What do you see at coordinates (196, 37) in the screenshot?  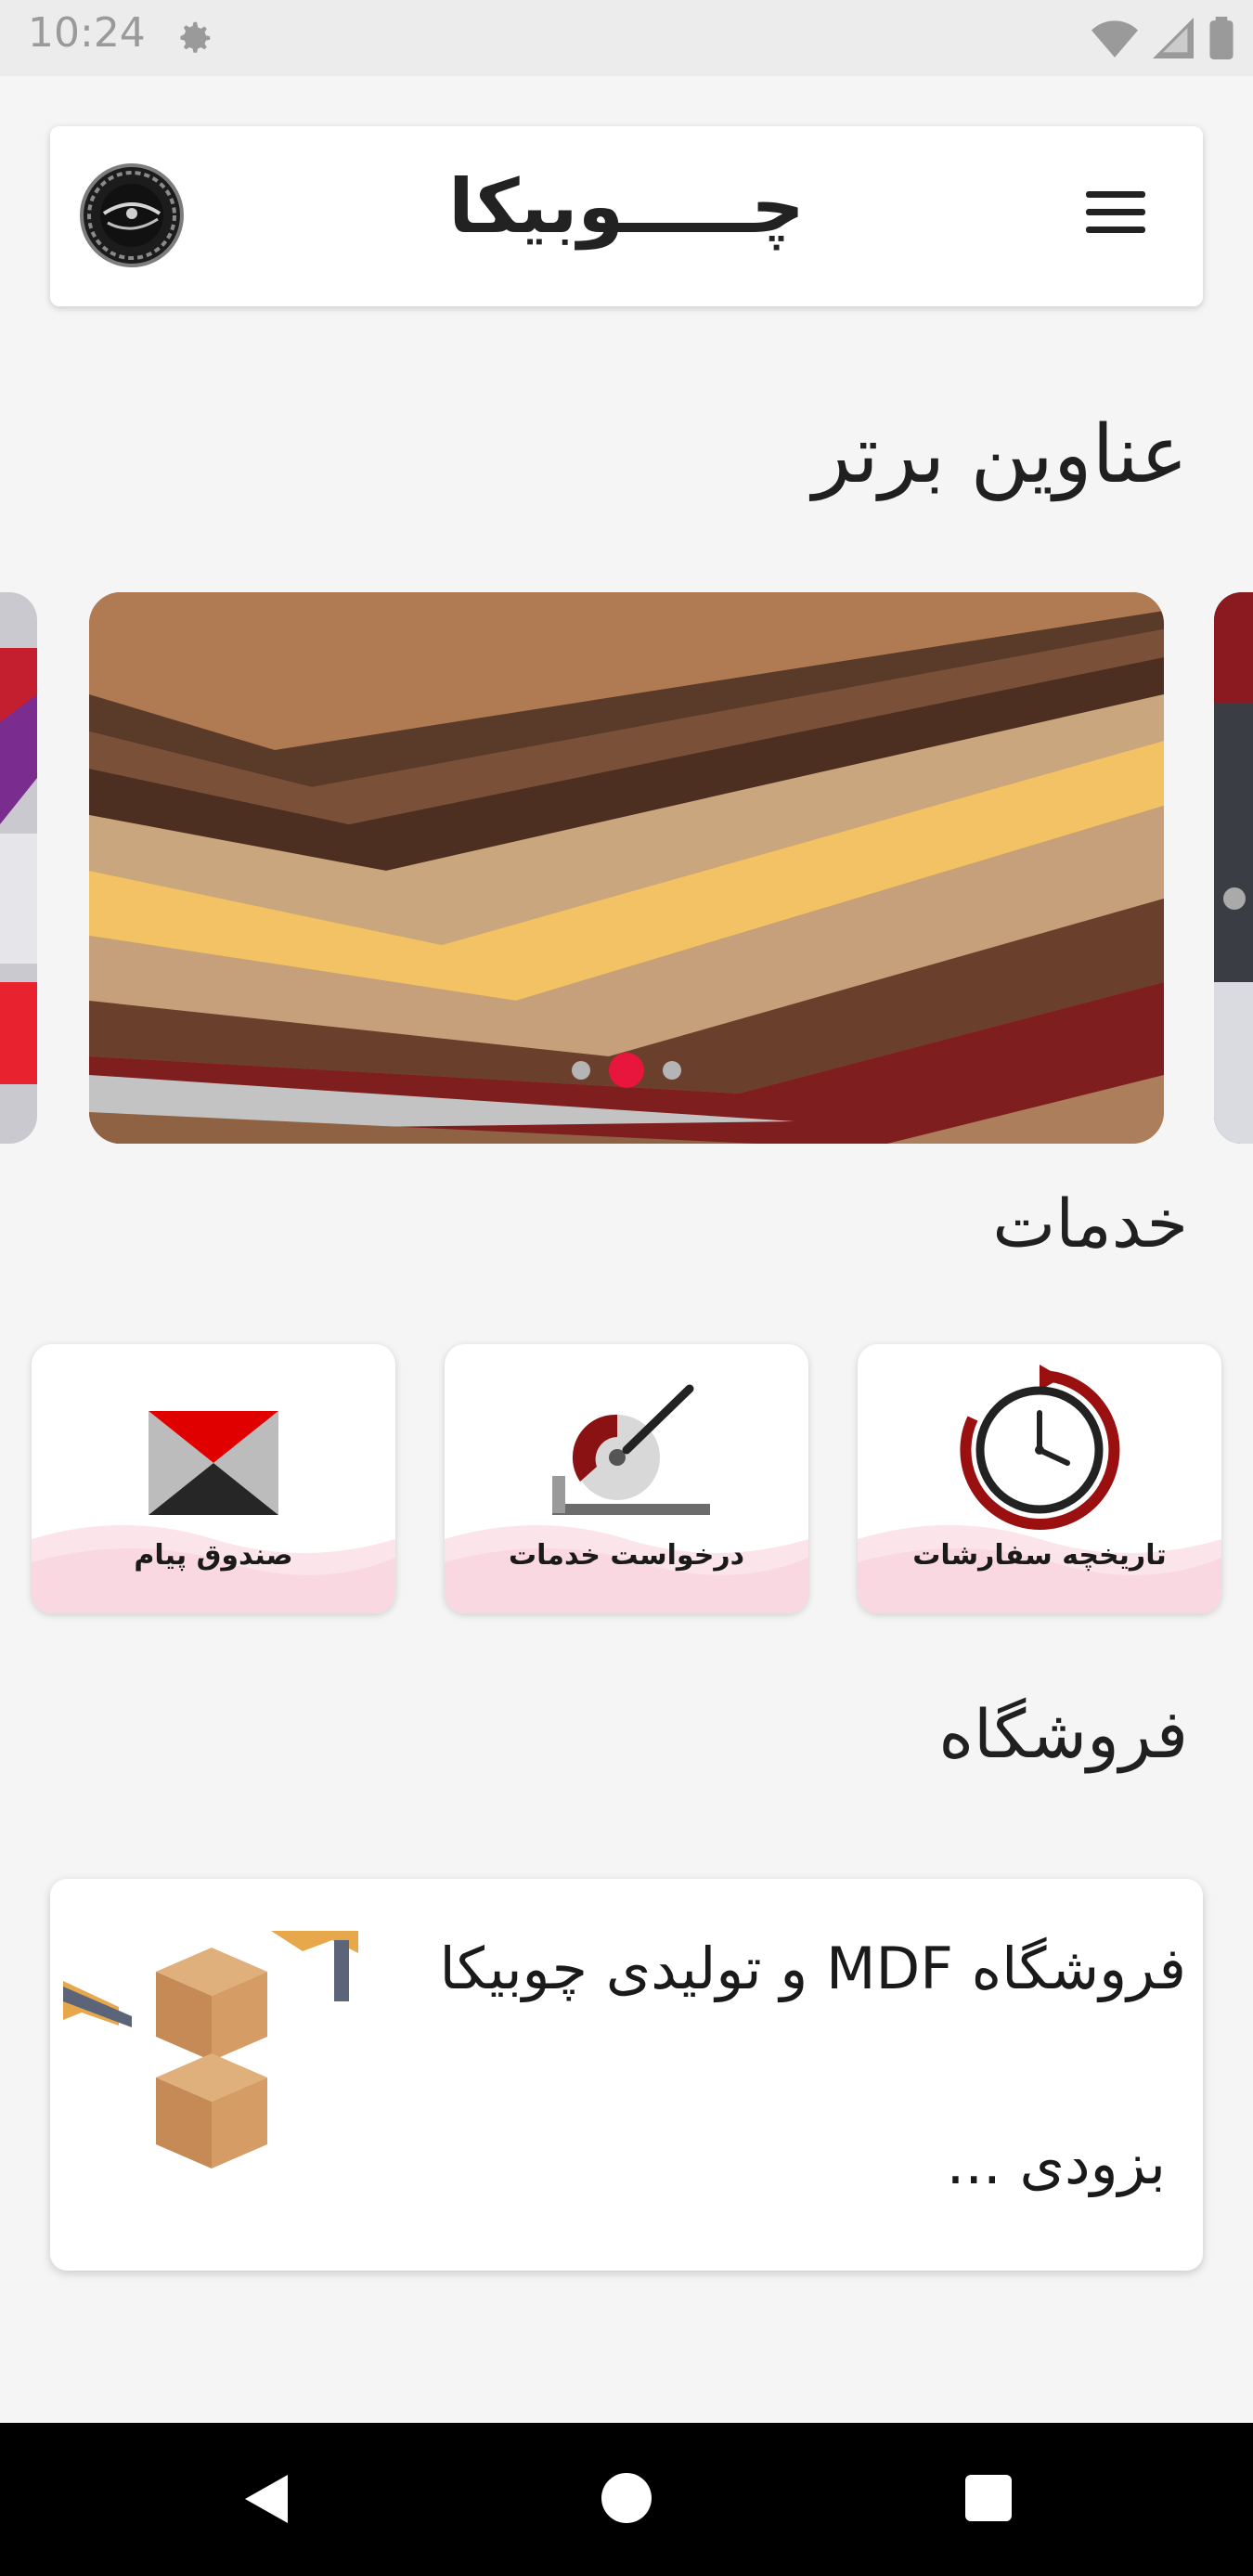 I see `gear-icon` at bounding box center [196, 37].